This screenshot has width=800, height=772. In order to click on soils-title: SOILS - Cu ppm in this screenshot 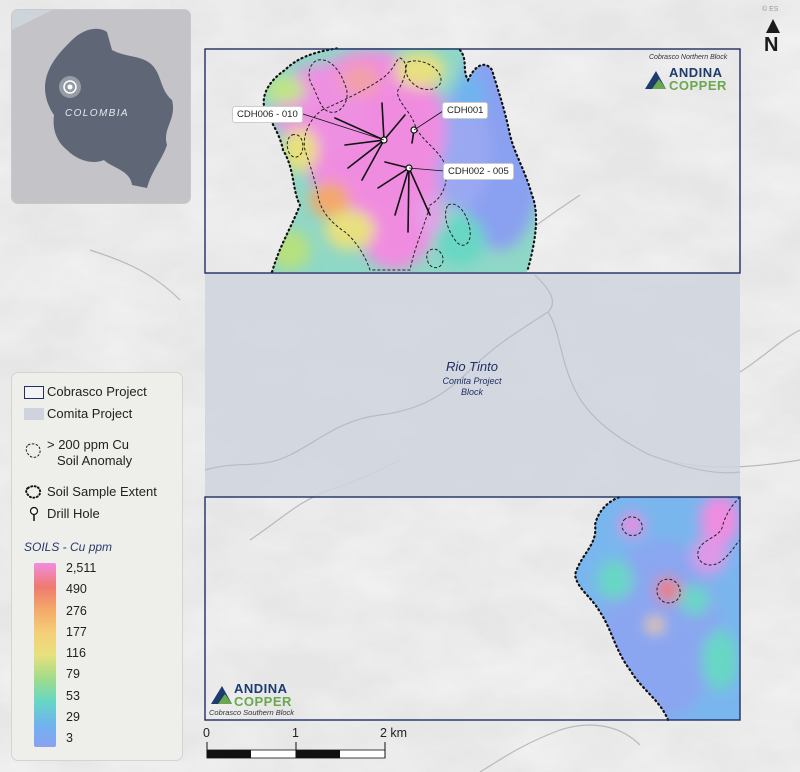, I will do `click(68, 547)`.